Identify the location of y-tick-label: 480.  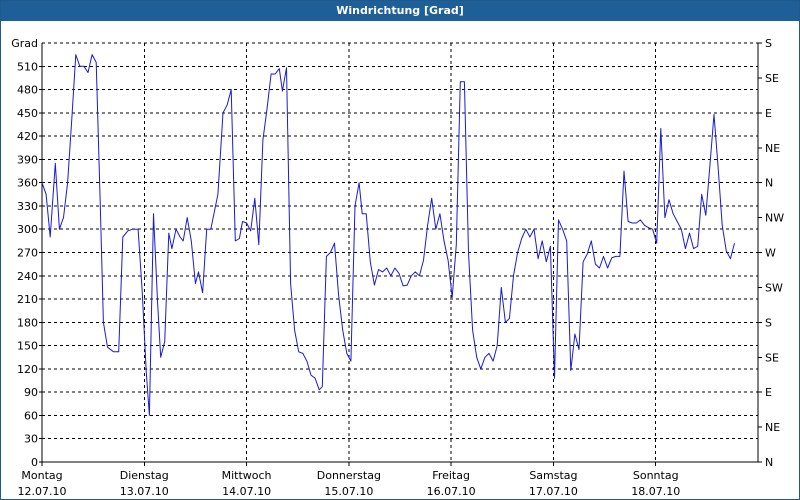
(27, 90).